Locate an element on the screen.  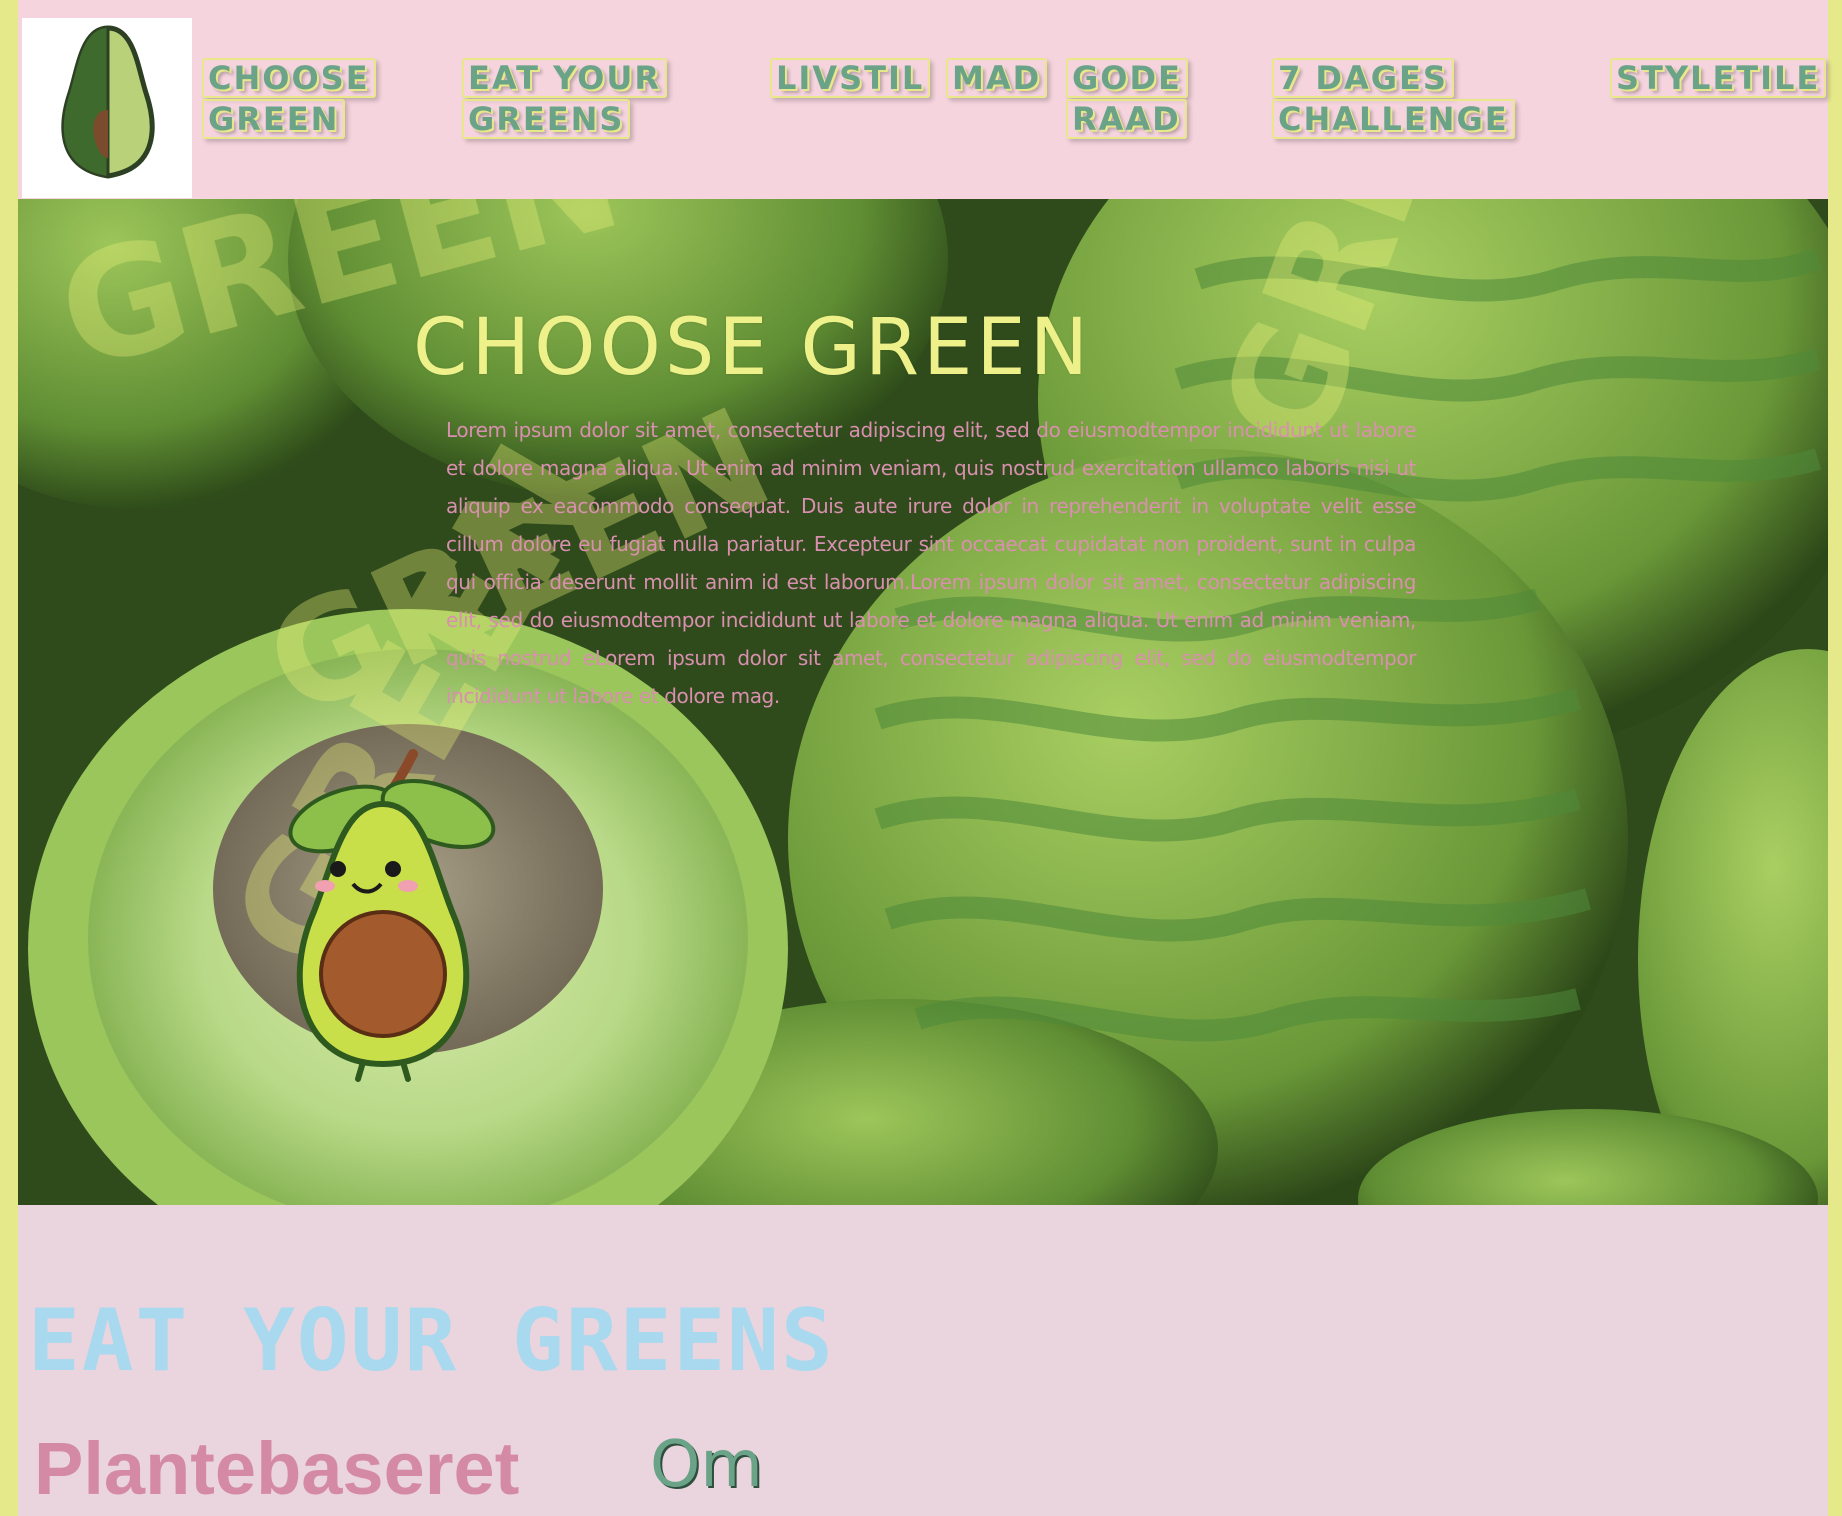
nav-item-mad: MAD is located at coordinates (997, 78).